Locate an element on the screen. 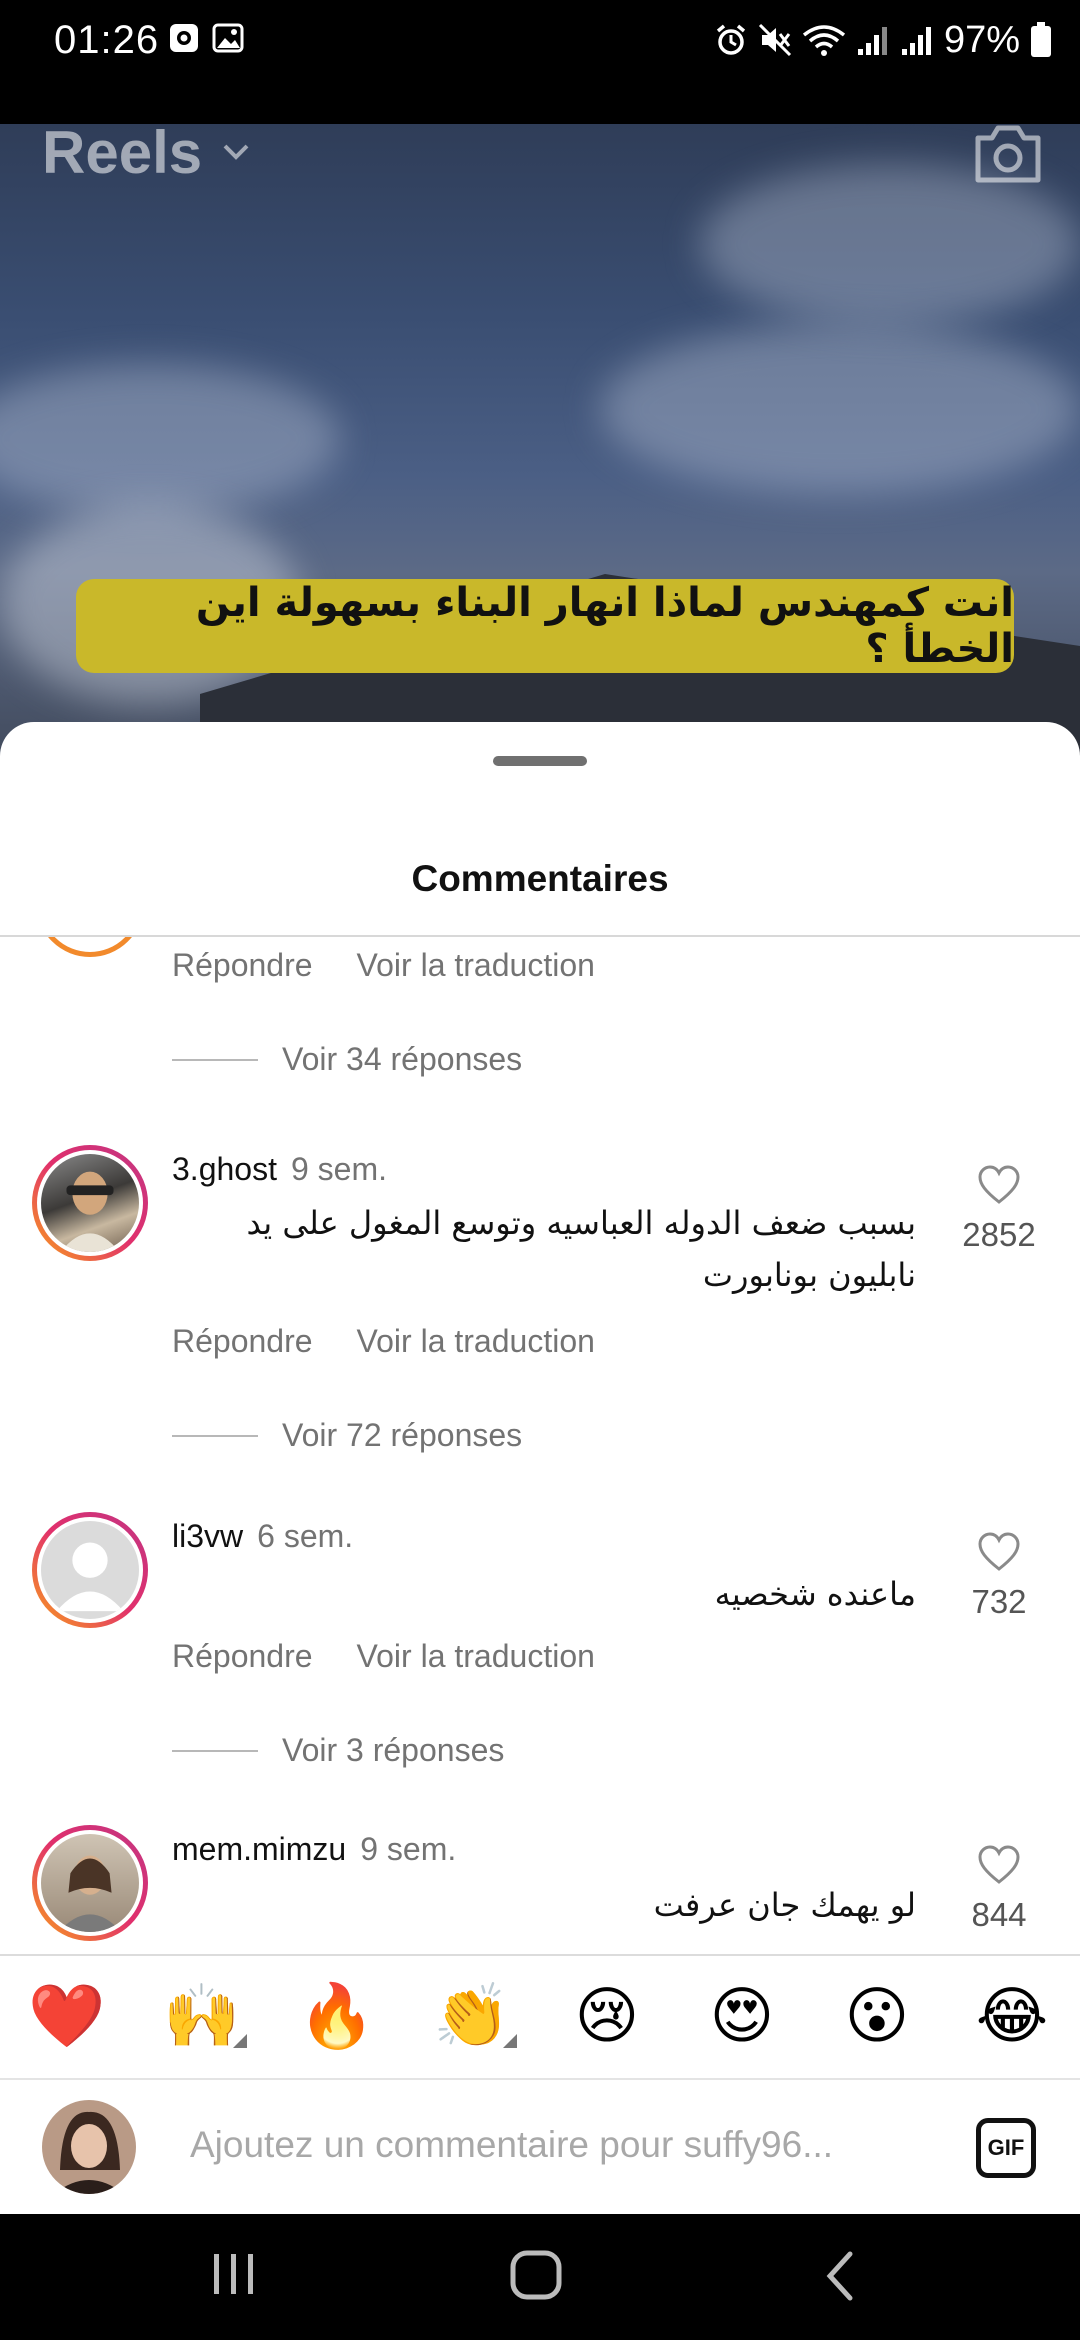 The image size is (1080, 2340). alarm-icon is located at coordinates (731, 39).